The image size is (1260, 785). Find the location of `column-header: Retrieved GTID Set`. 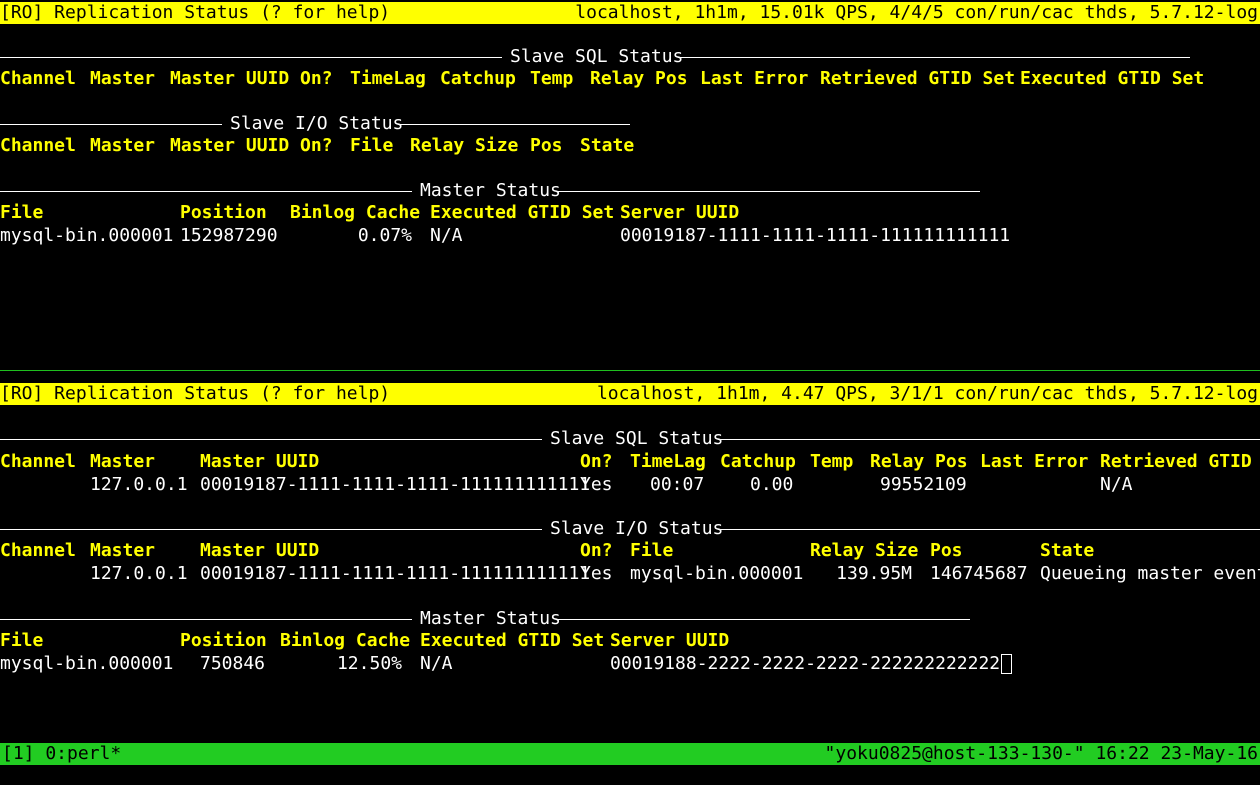

column-header: Retrieved GTID Set is located at coordinates (918, 78).